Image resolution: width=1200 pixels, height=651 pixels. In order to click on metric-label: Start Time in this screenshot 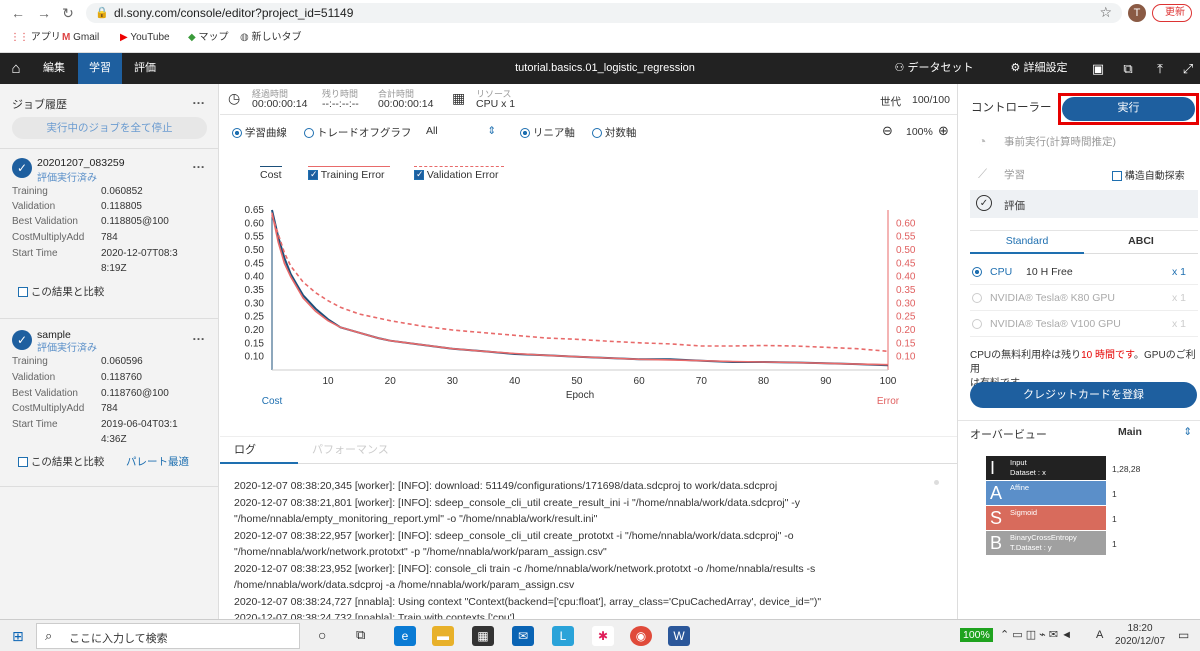, I will do `click(35, 424)`.